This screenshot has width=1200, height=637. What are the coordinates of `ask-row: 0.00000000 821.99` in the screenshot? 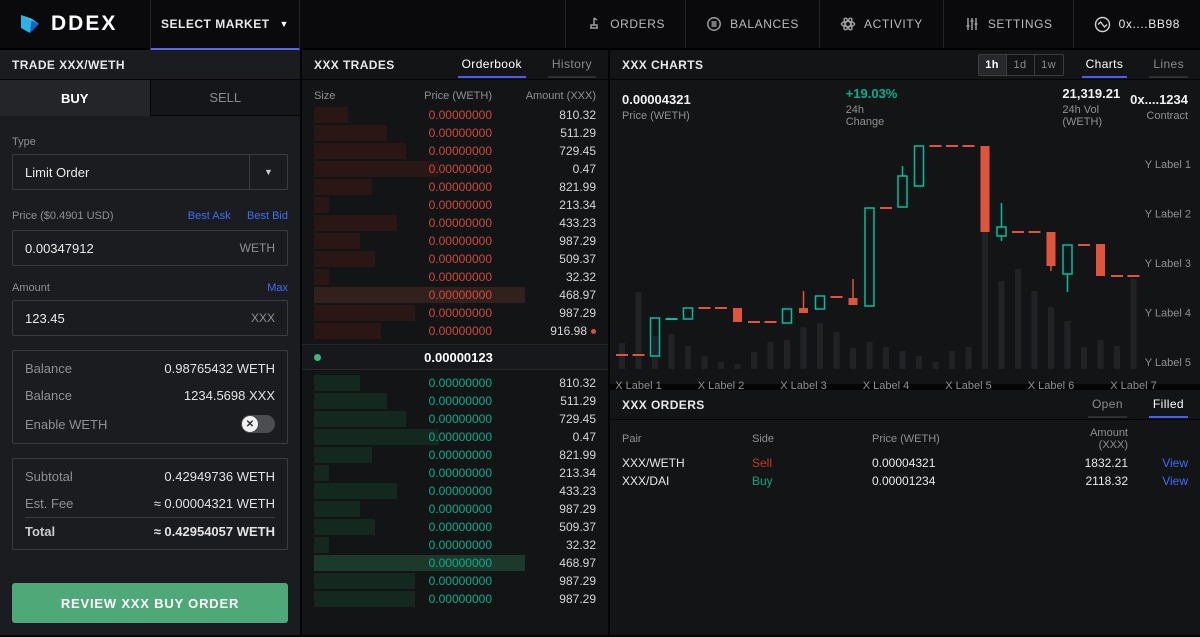 It's located at (455, 187).